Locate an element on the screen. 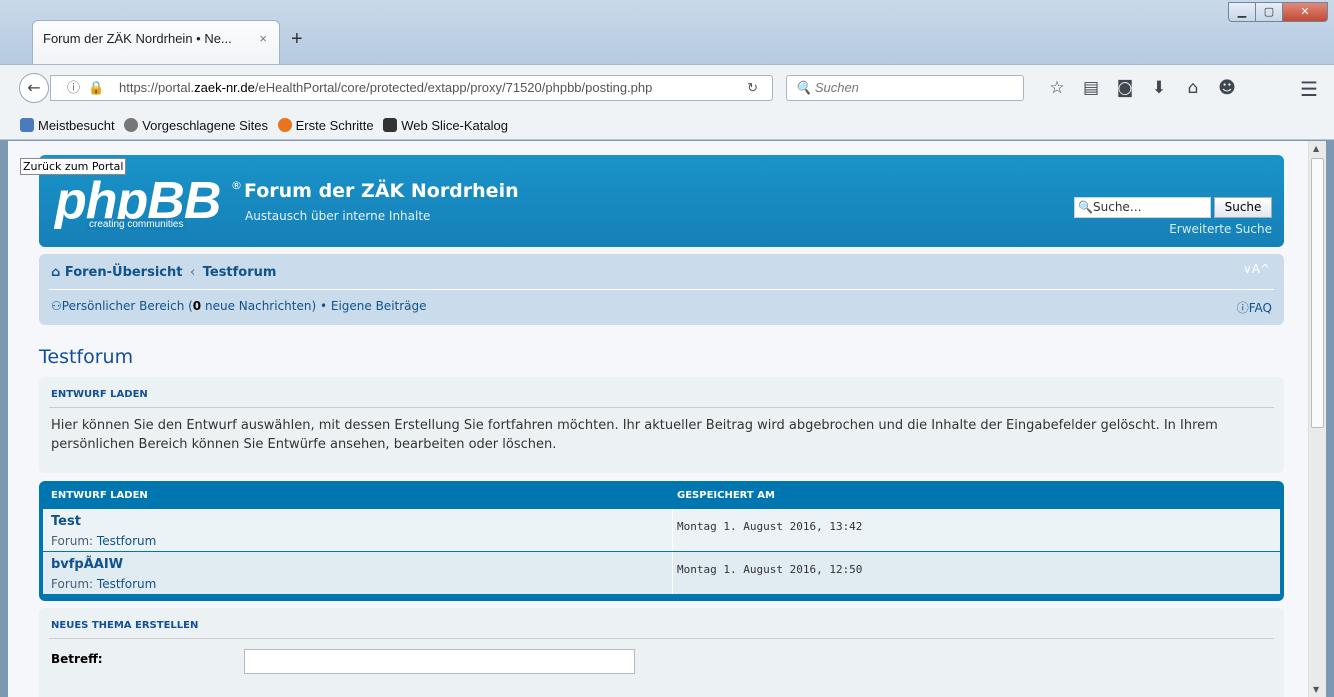 The width and height of the screenshot is (1334, 697). breadcrumb: ⌂ Foren-Übersicht ‹ Testforum is located at coordinates (163, 272).